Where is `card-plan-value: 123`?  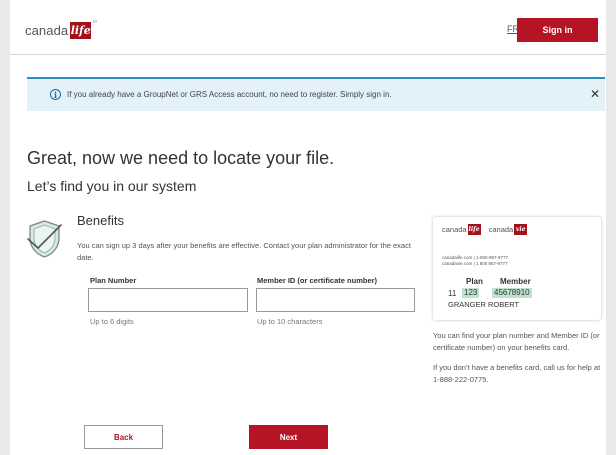
card-plan-value: 123 is located at coordinates (471, 293).